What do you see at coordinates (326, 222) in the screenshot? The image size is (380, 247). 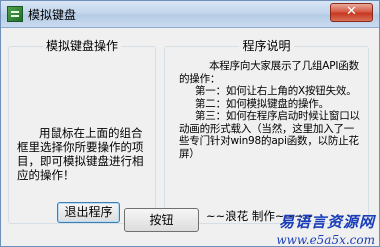 I see `watermark-site-name: 易语言资源网` at bounding box center [326, 222].